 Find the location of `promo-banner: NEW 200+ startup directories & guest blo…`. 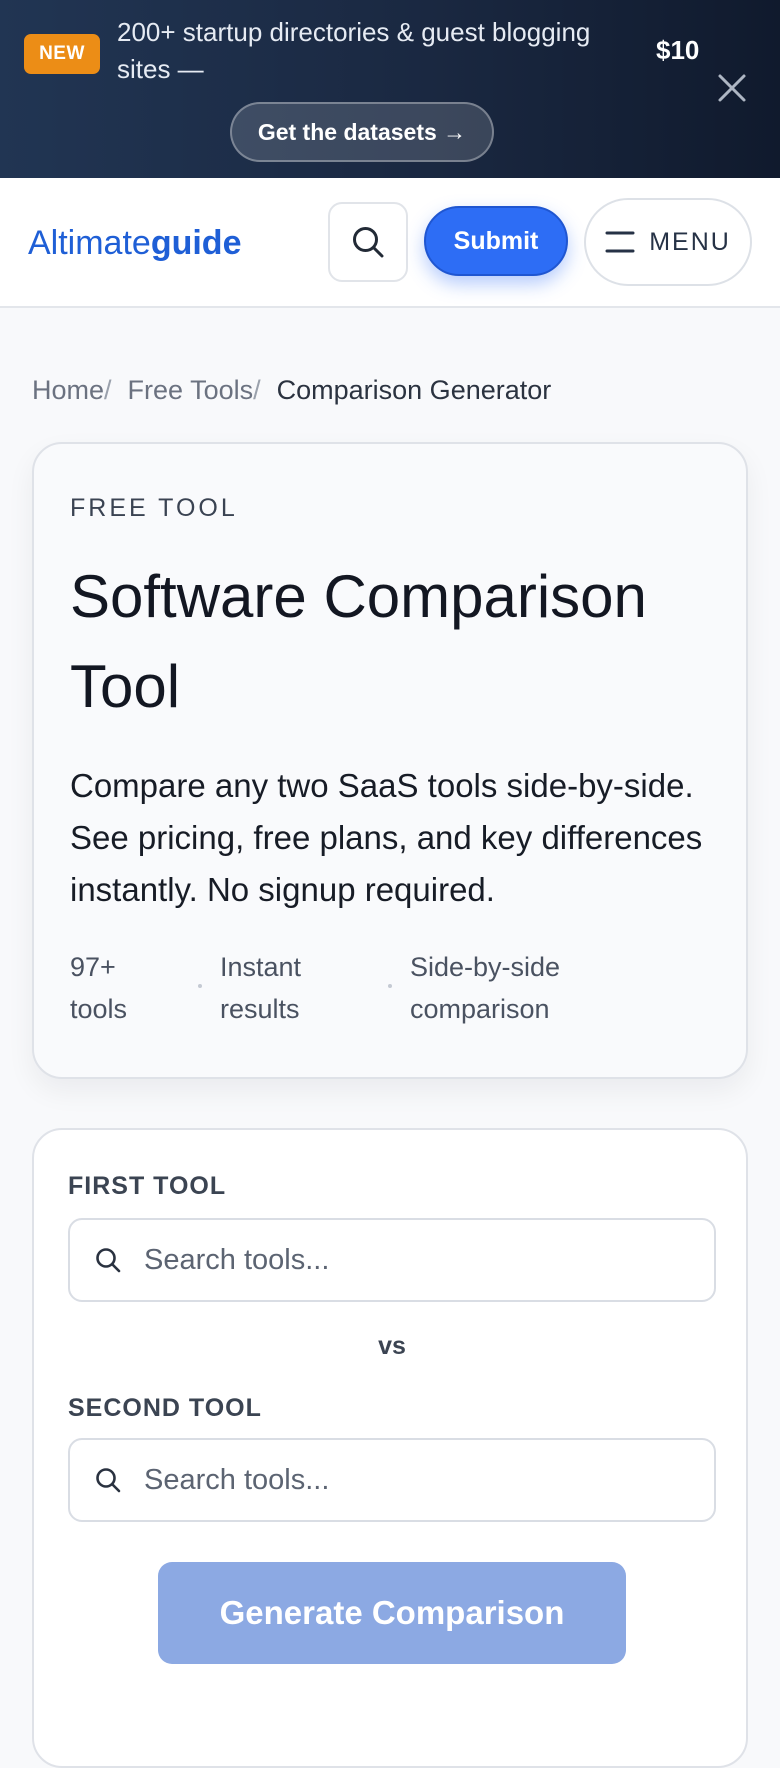

promo-banner: NEW 200+ startup directories & guest blo… is located at coordinates (390, 89).